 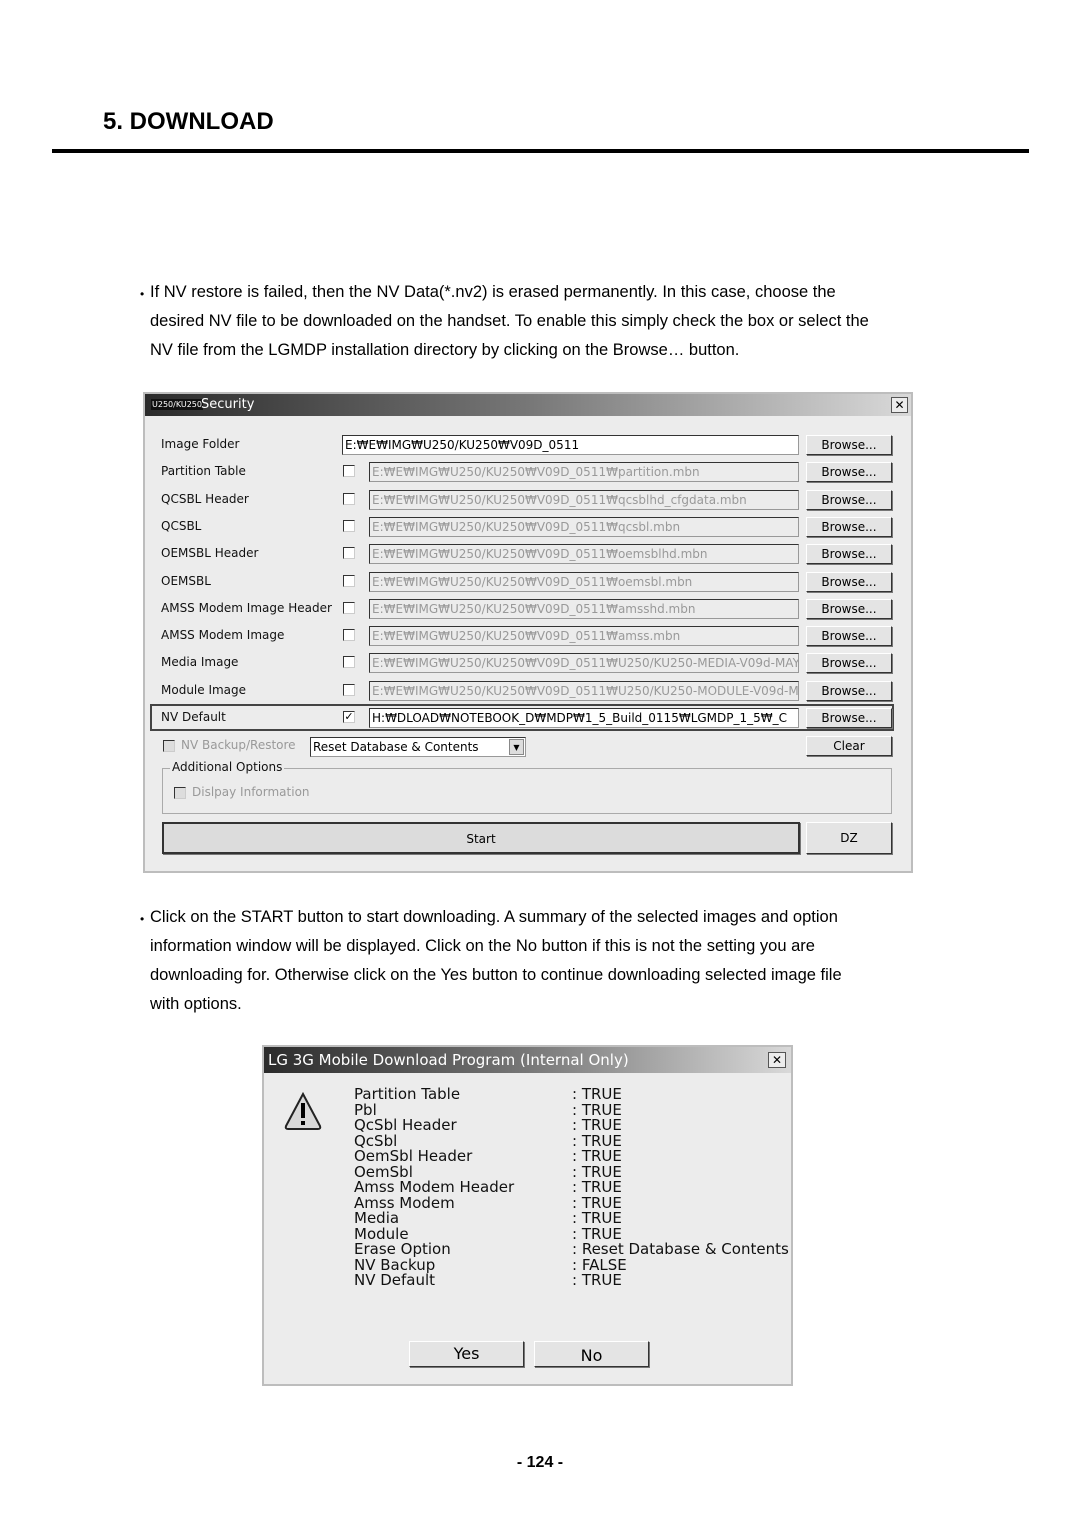 I want to click on page-number: - 124 -, so click(x=540, y=1462).